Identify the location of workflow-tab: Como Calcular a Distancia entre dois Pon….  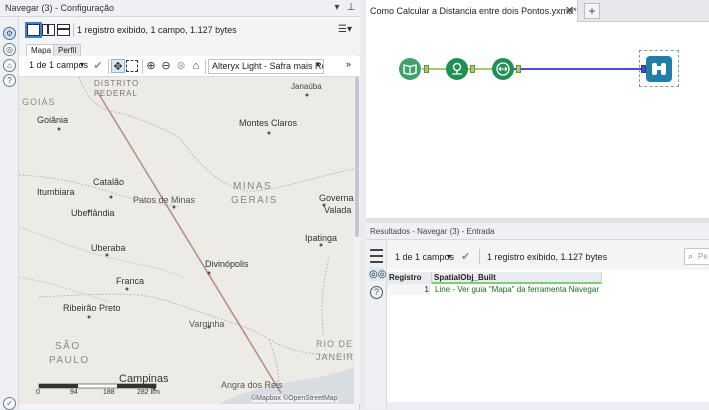
(472, 11).